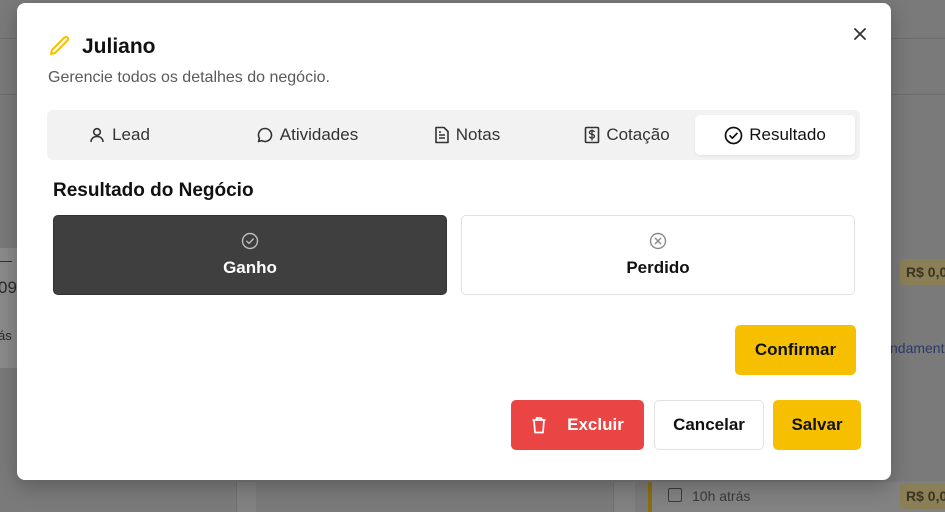 The width and height of the screenshot is (945, 512). What do you see at coordinates (319, 134) in the screenshot?
I see `tab-label: Atividades` at bounding box center [319, 134].